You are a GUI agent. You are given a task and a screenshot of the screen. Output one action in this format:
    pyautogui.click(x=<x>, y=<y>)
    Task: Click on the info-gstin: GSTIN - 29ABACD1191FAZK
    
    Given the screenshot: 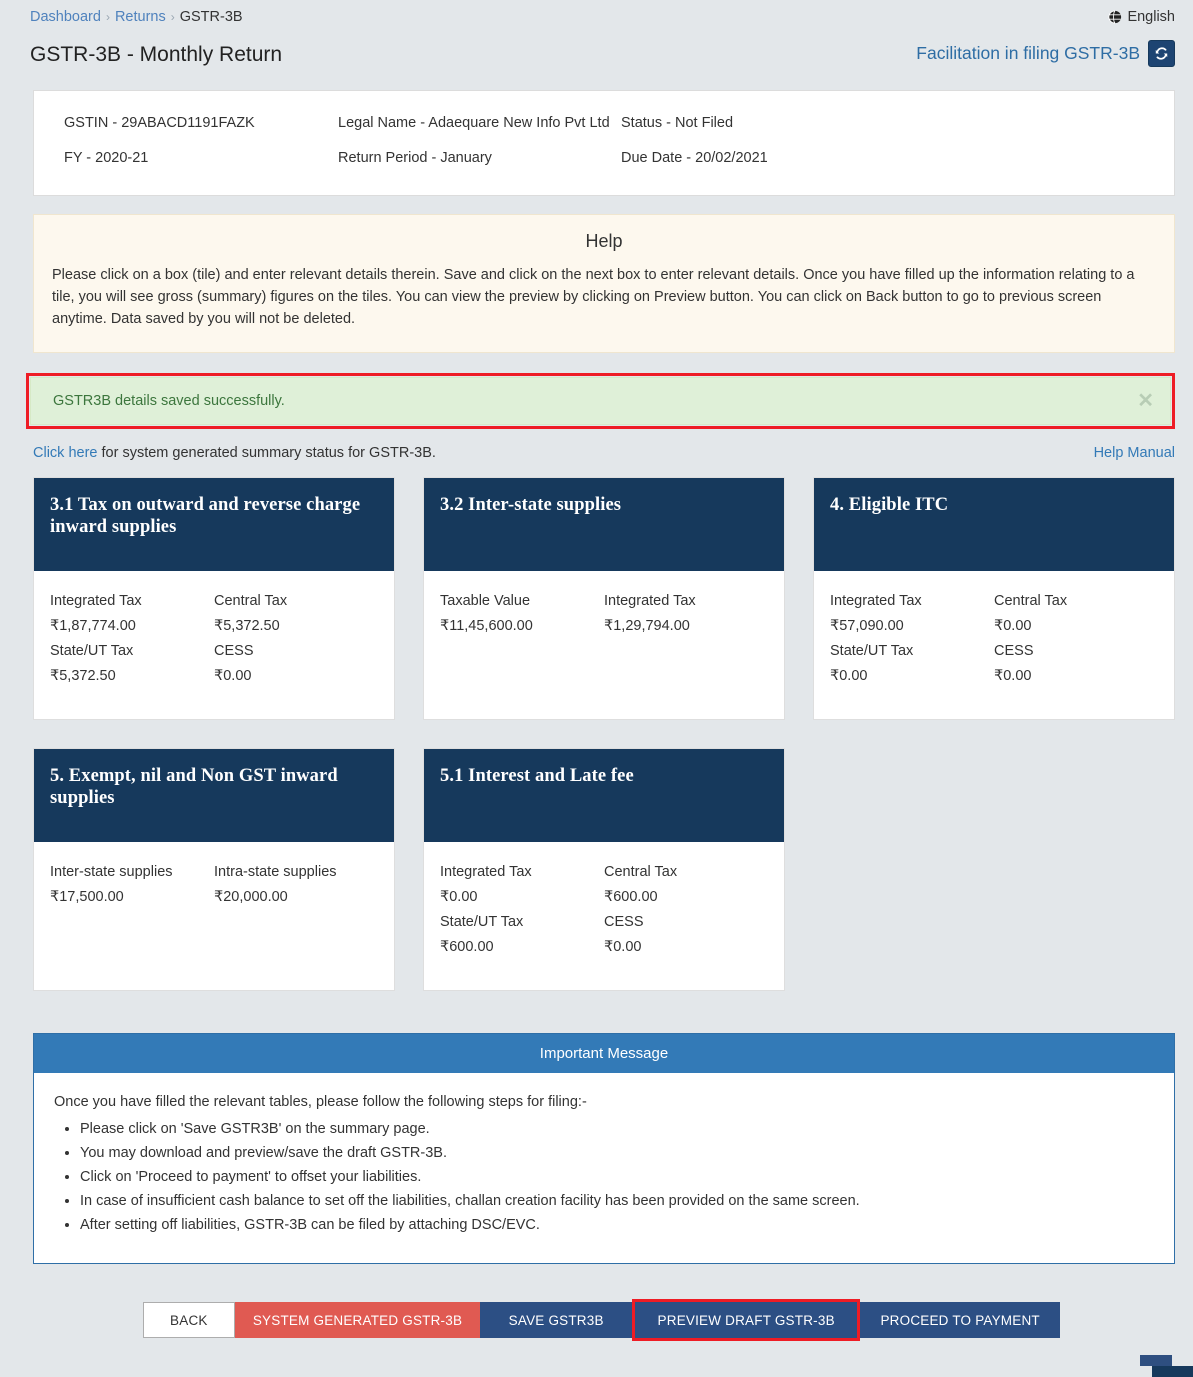 What is the action you would take?
    pyautogui.click(x=159, y=123)
    